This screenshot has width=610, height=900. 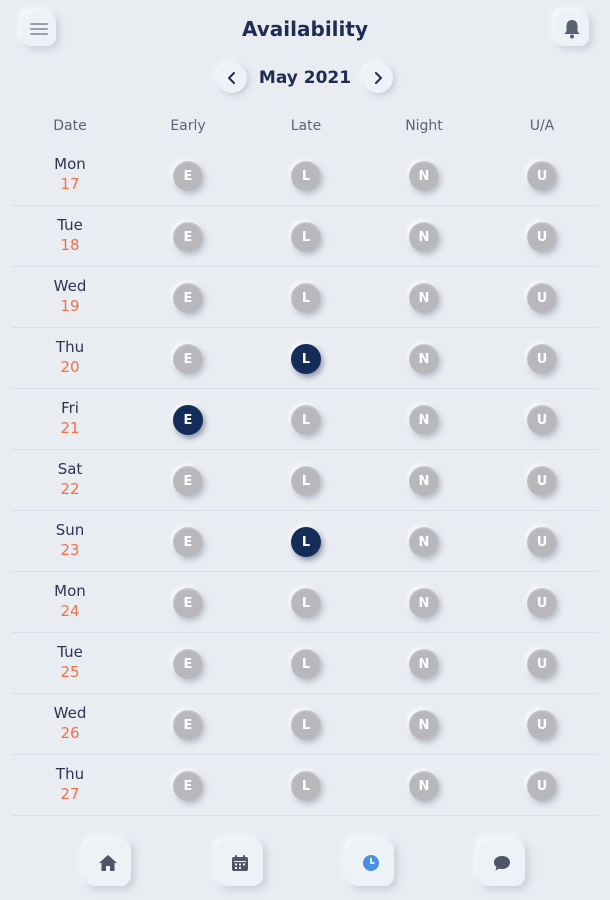 I want to click on bottom-navigation, so click(x=305, y=864).